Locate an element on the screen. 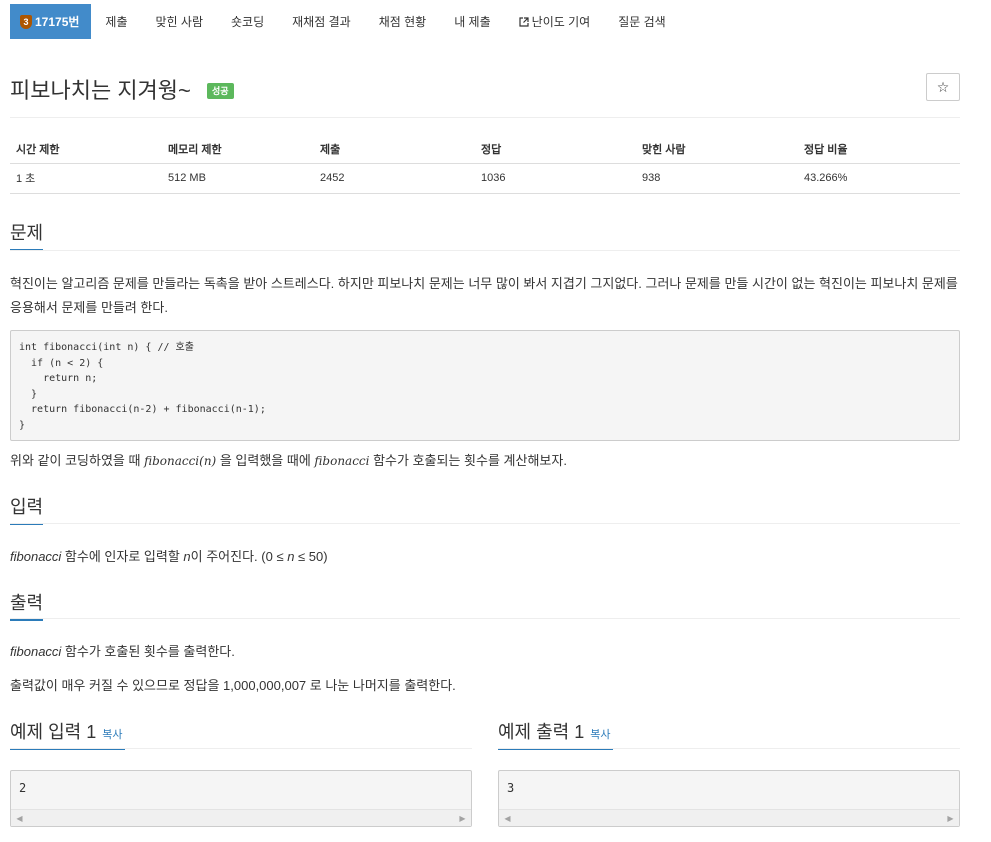 Image resolution: width=991 pixels, height=842 pixels. description-heading: 문제 is located at coordinates (27, 235).